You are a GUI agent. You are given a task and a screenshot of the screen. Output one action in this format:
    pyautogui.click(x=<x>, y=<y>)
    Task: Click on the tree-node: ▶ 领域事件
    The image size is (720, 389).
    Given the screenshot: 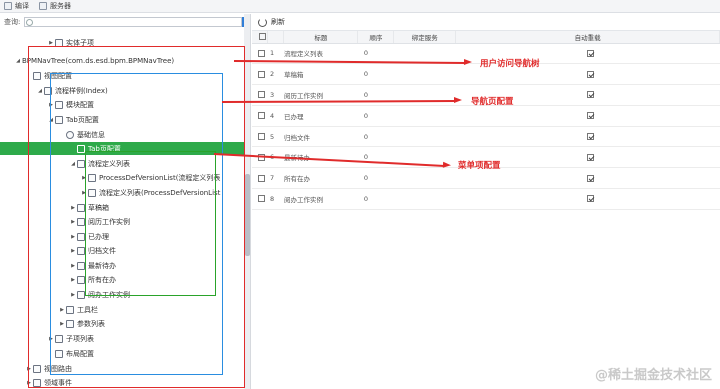 What is the action you would take?
    pyautogui.click(x=48, y=382)
    